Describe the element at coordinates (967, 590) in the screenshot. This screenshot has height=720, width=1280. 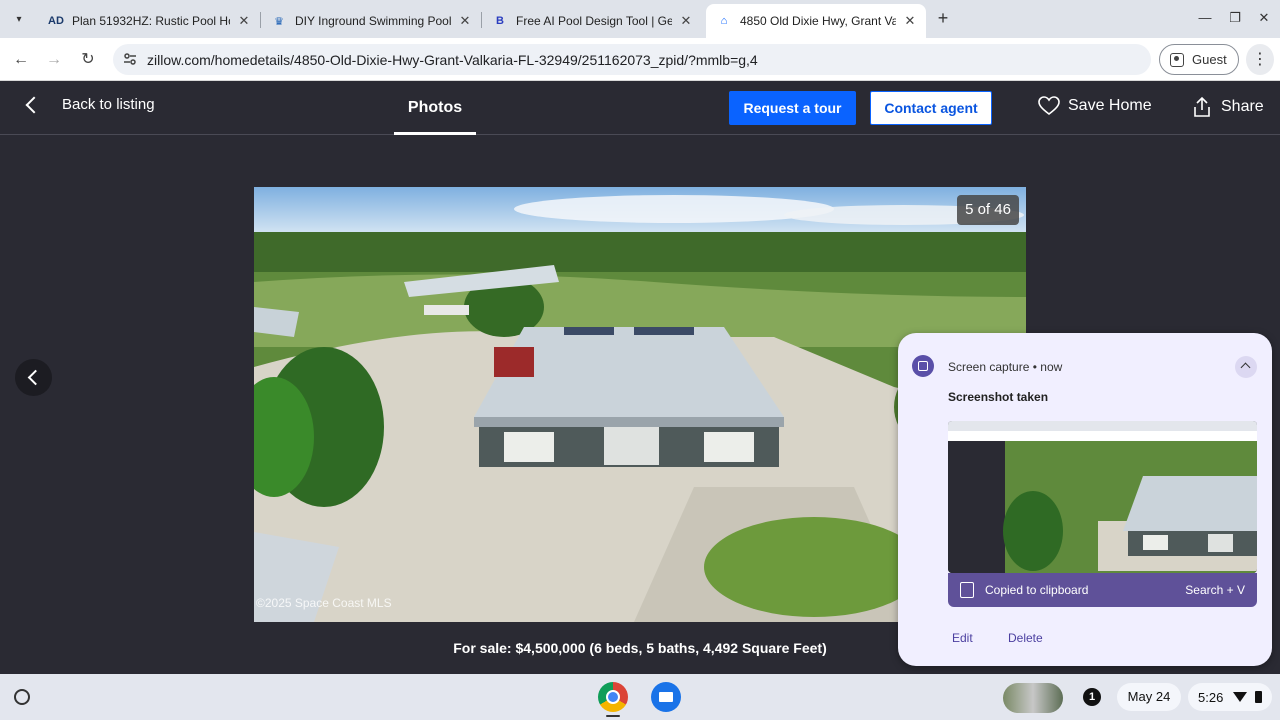
I see `clipboard-icon` at that location.